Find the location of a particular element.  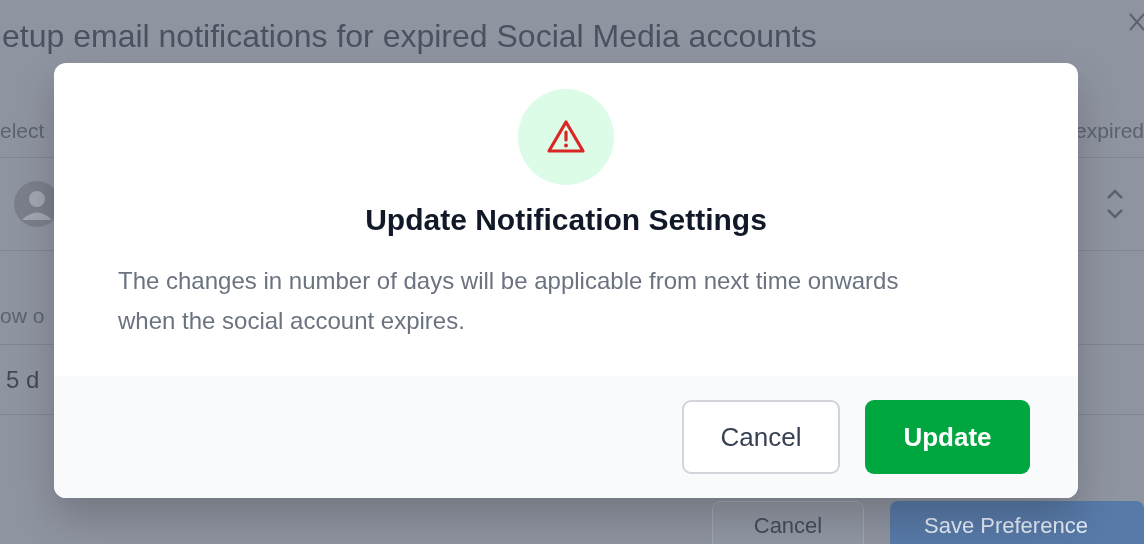

dialog-title: Update Notification Settings is located at coordinates (566, 220).